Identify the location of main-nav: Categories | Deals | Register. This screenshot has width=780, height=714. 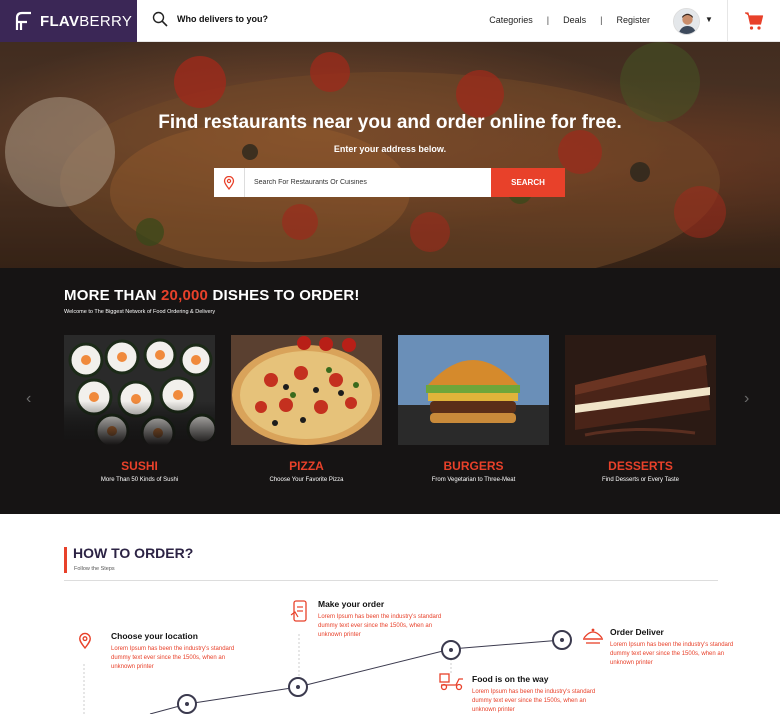
(569, 20).